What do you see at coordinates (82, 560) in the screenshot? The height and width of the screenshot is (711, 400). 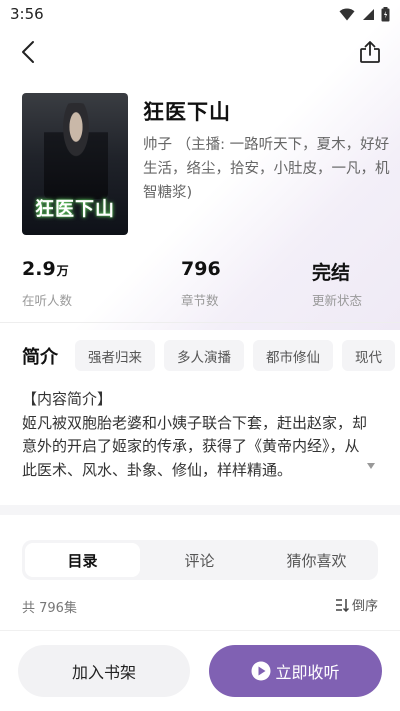 I see `tab-catalog: 目录` at bounding box center [82, 560].